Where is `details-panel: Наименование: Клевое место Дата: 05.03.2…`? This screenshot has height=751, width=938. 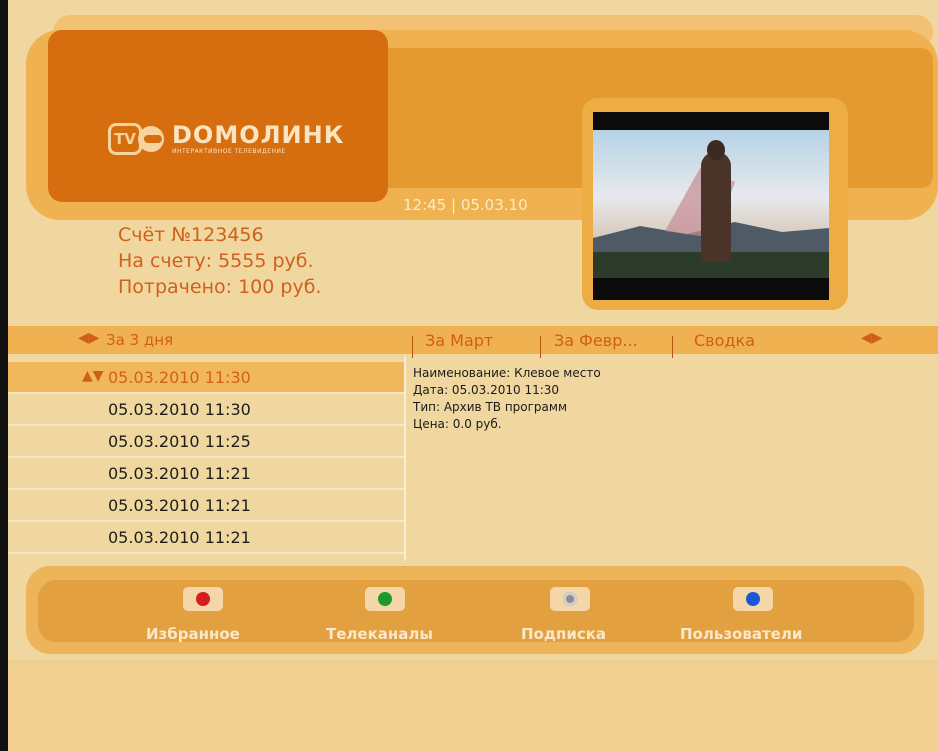 details-panel: Наименование: Клевое место Дата: 05.03.2… is located at coordinates (507, 399).